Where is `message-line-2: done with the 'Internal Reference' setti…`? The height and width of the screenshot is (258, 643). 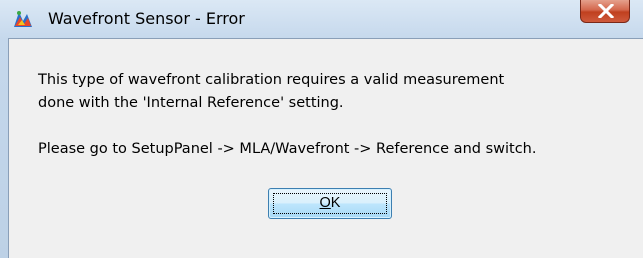 message-line-2: done with the 'Internal Reference' setti… is located at coordinates (191, 103).